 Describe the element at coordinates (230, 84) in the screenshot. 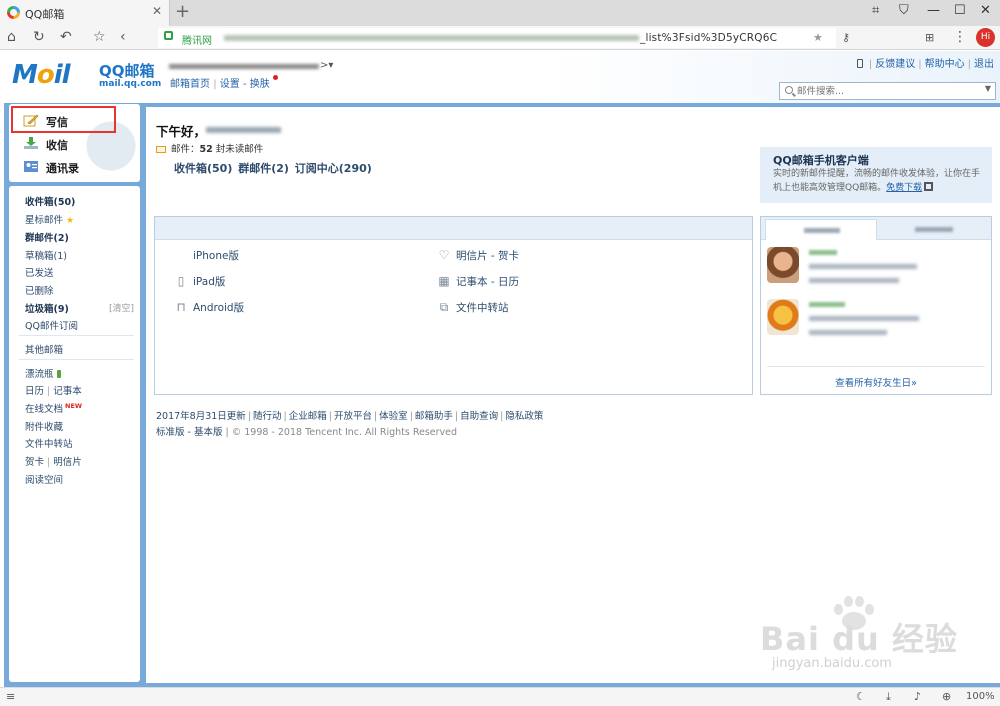

I see `settings-link: 设置` at that location.